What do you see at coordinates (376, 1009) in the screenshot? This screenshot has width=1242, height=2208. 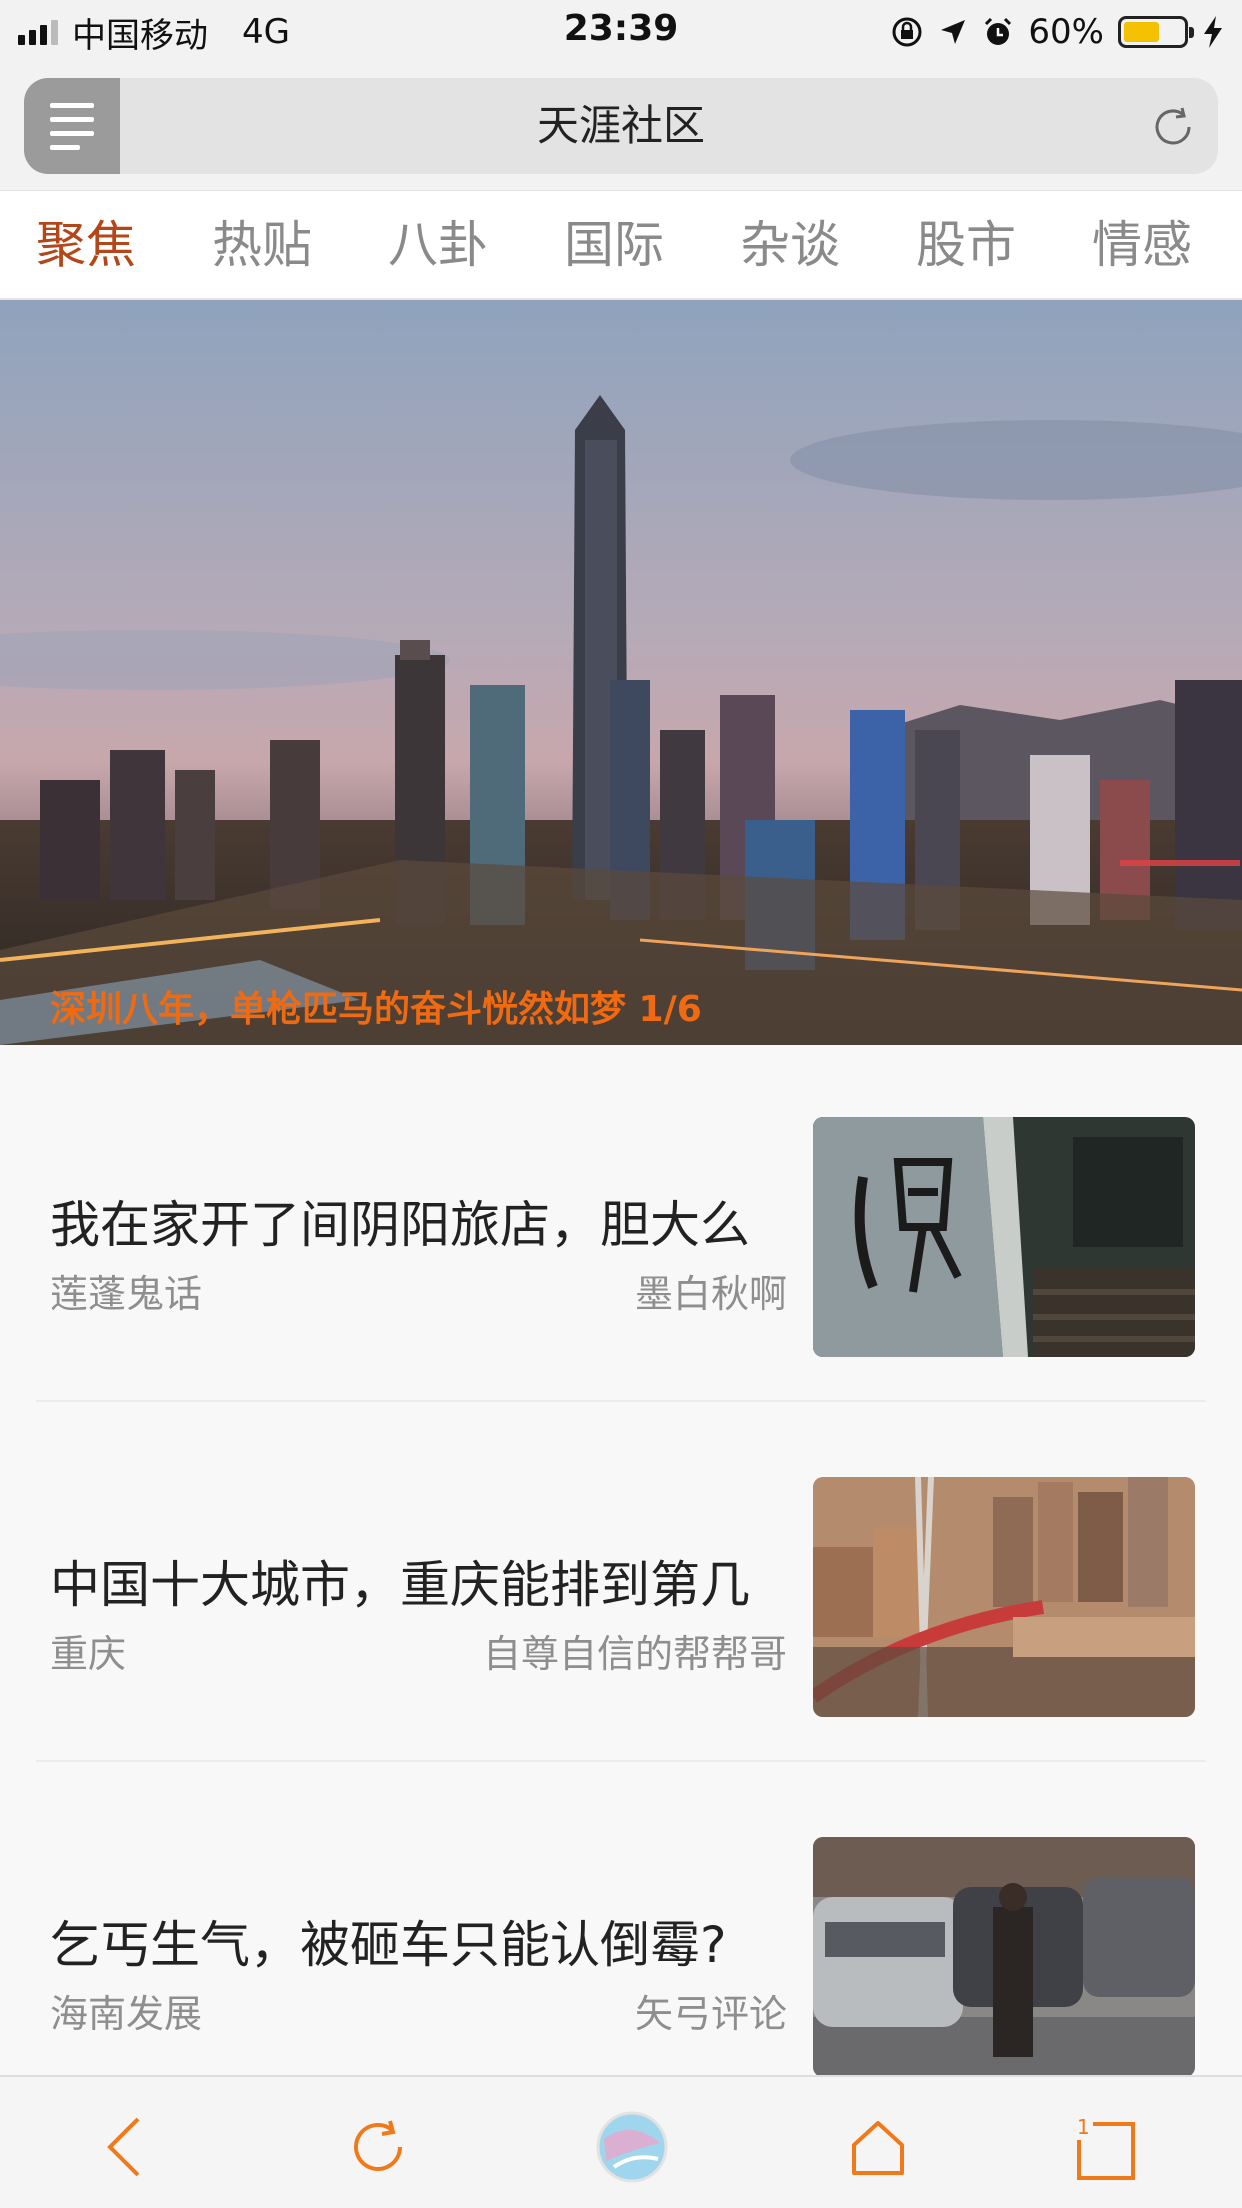 I see `banner-caption: 深圳八年，单枪匹马的奋斗恍然如梦 1/6` at bounding box center [376, 1009].